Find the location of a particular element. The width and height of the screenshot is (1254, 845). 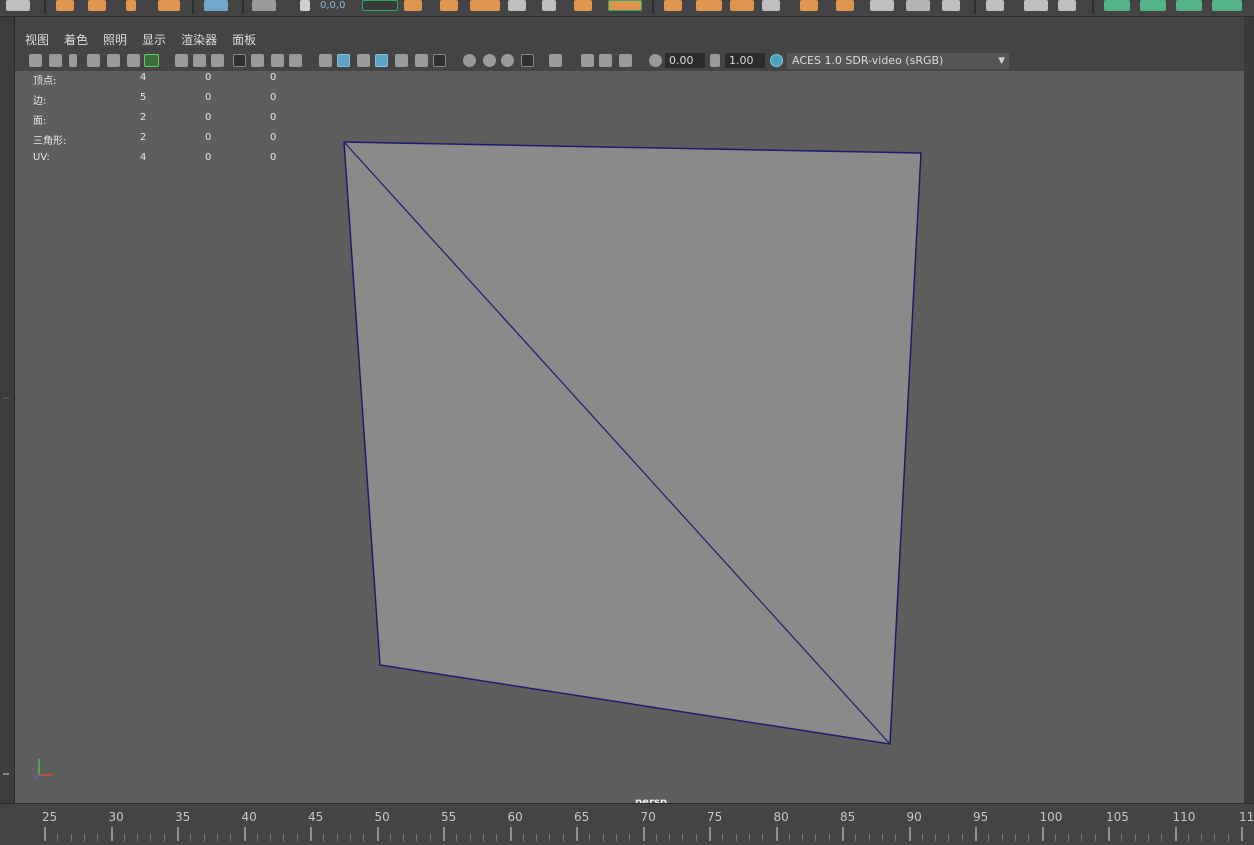

wireframe-icon is located at coordinates (325, 60).